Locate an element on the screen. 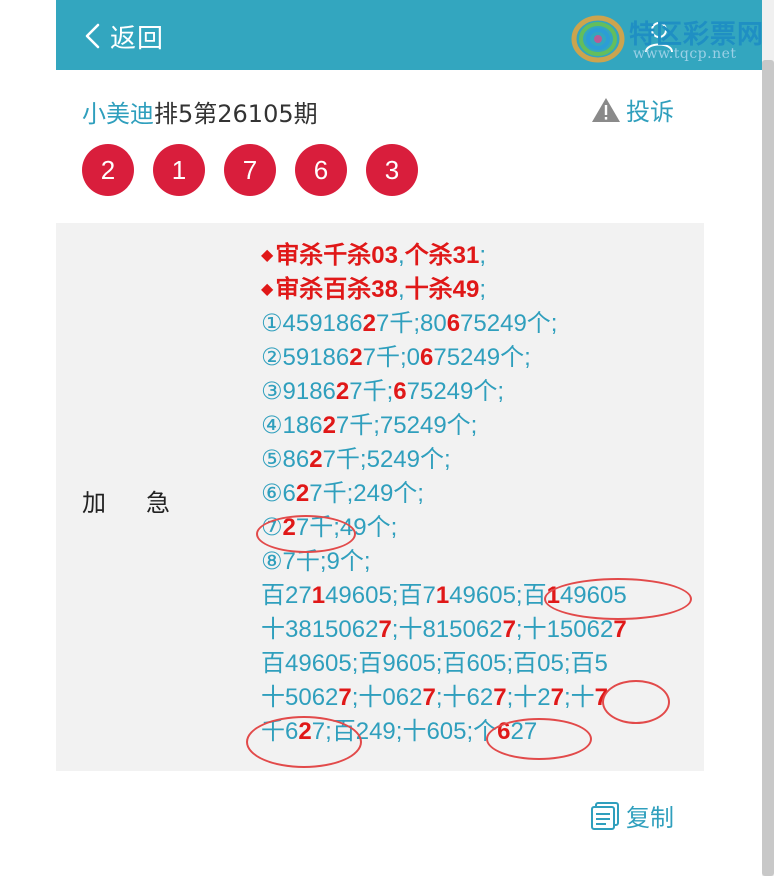  line-text: ④186 is located at coordinates (292, 425).